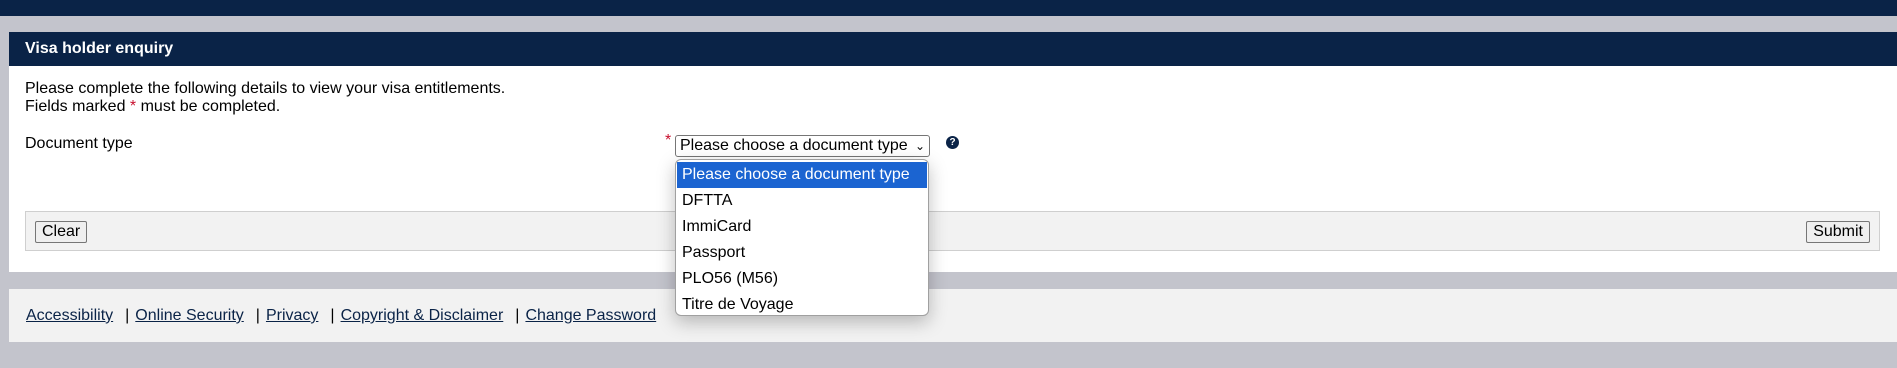 The image size is (1897, 368). I want to click on top-banner, so click(948, 8).